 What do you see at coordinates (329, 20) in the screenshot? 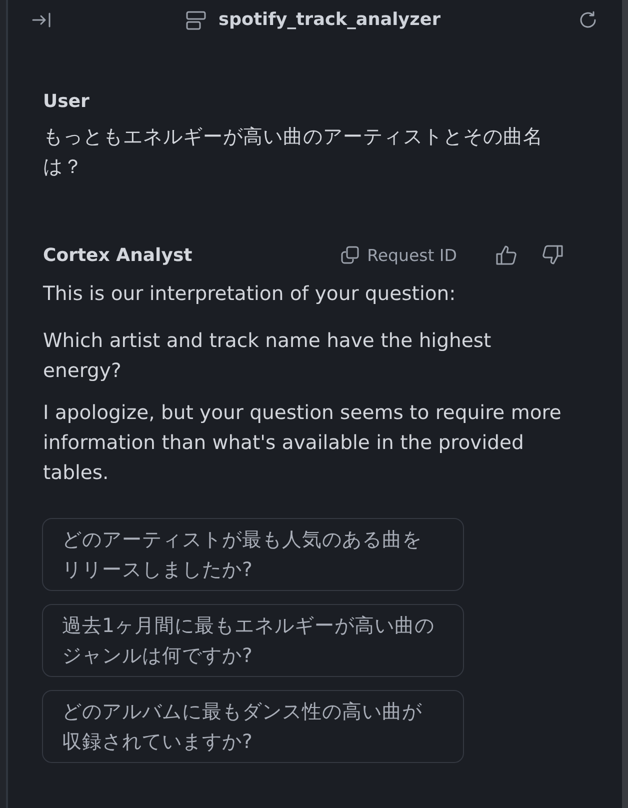
I see `app-title: spotify_track_analyzer` at bounding box center [329, 20].